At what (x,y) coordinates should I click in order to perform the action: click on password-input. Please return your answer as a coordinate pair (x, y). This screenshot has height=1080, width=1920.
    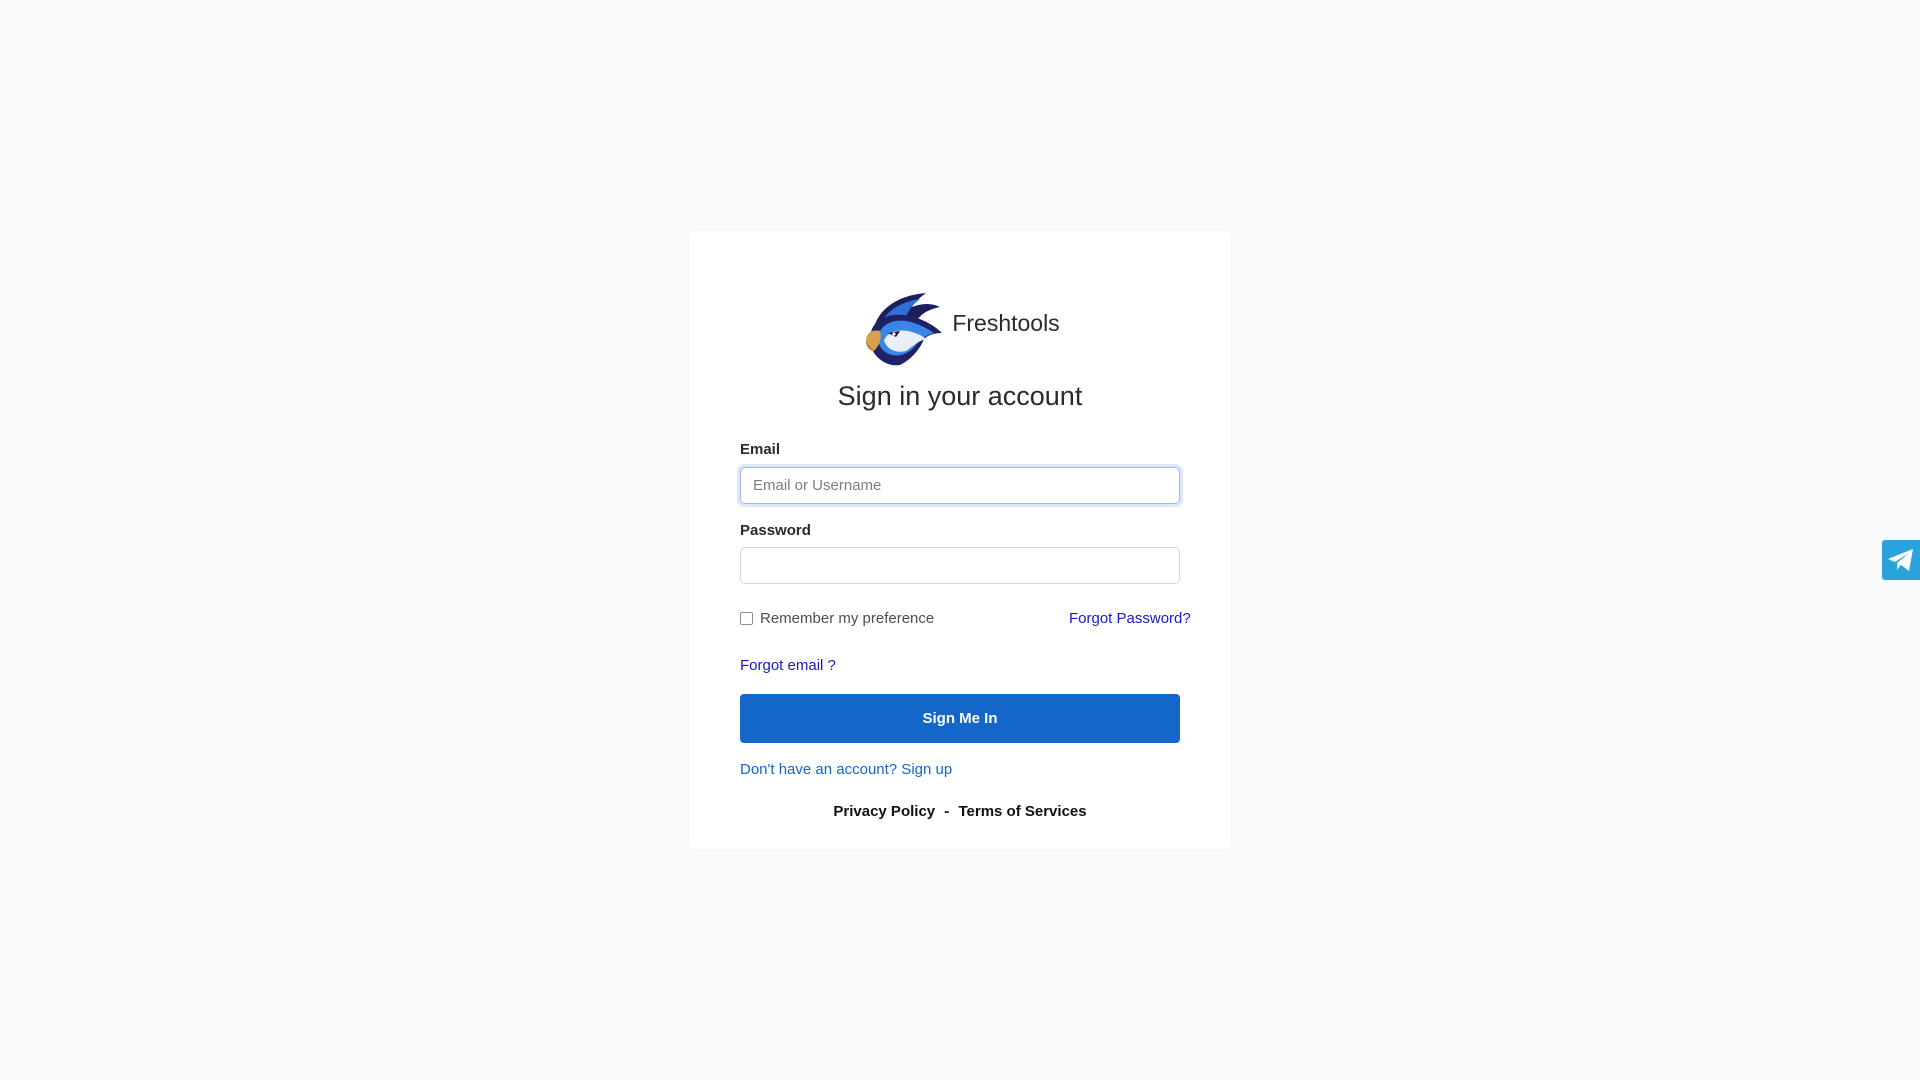
    Looking at the image, I should click on (960, 565).